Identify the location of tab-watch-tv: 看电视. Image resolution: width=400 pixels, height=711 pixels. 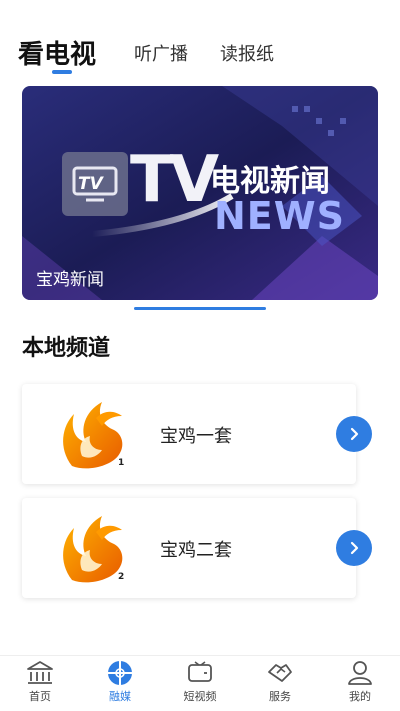
(57, 52).